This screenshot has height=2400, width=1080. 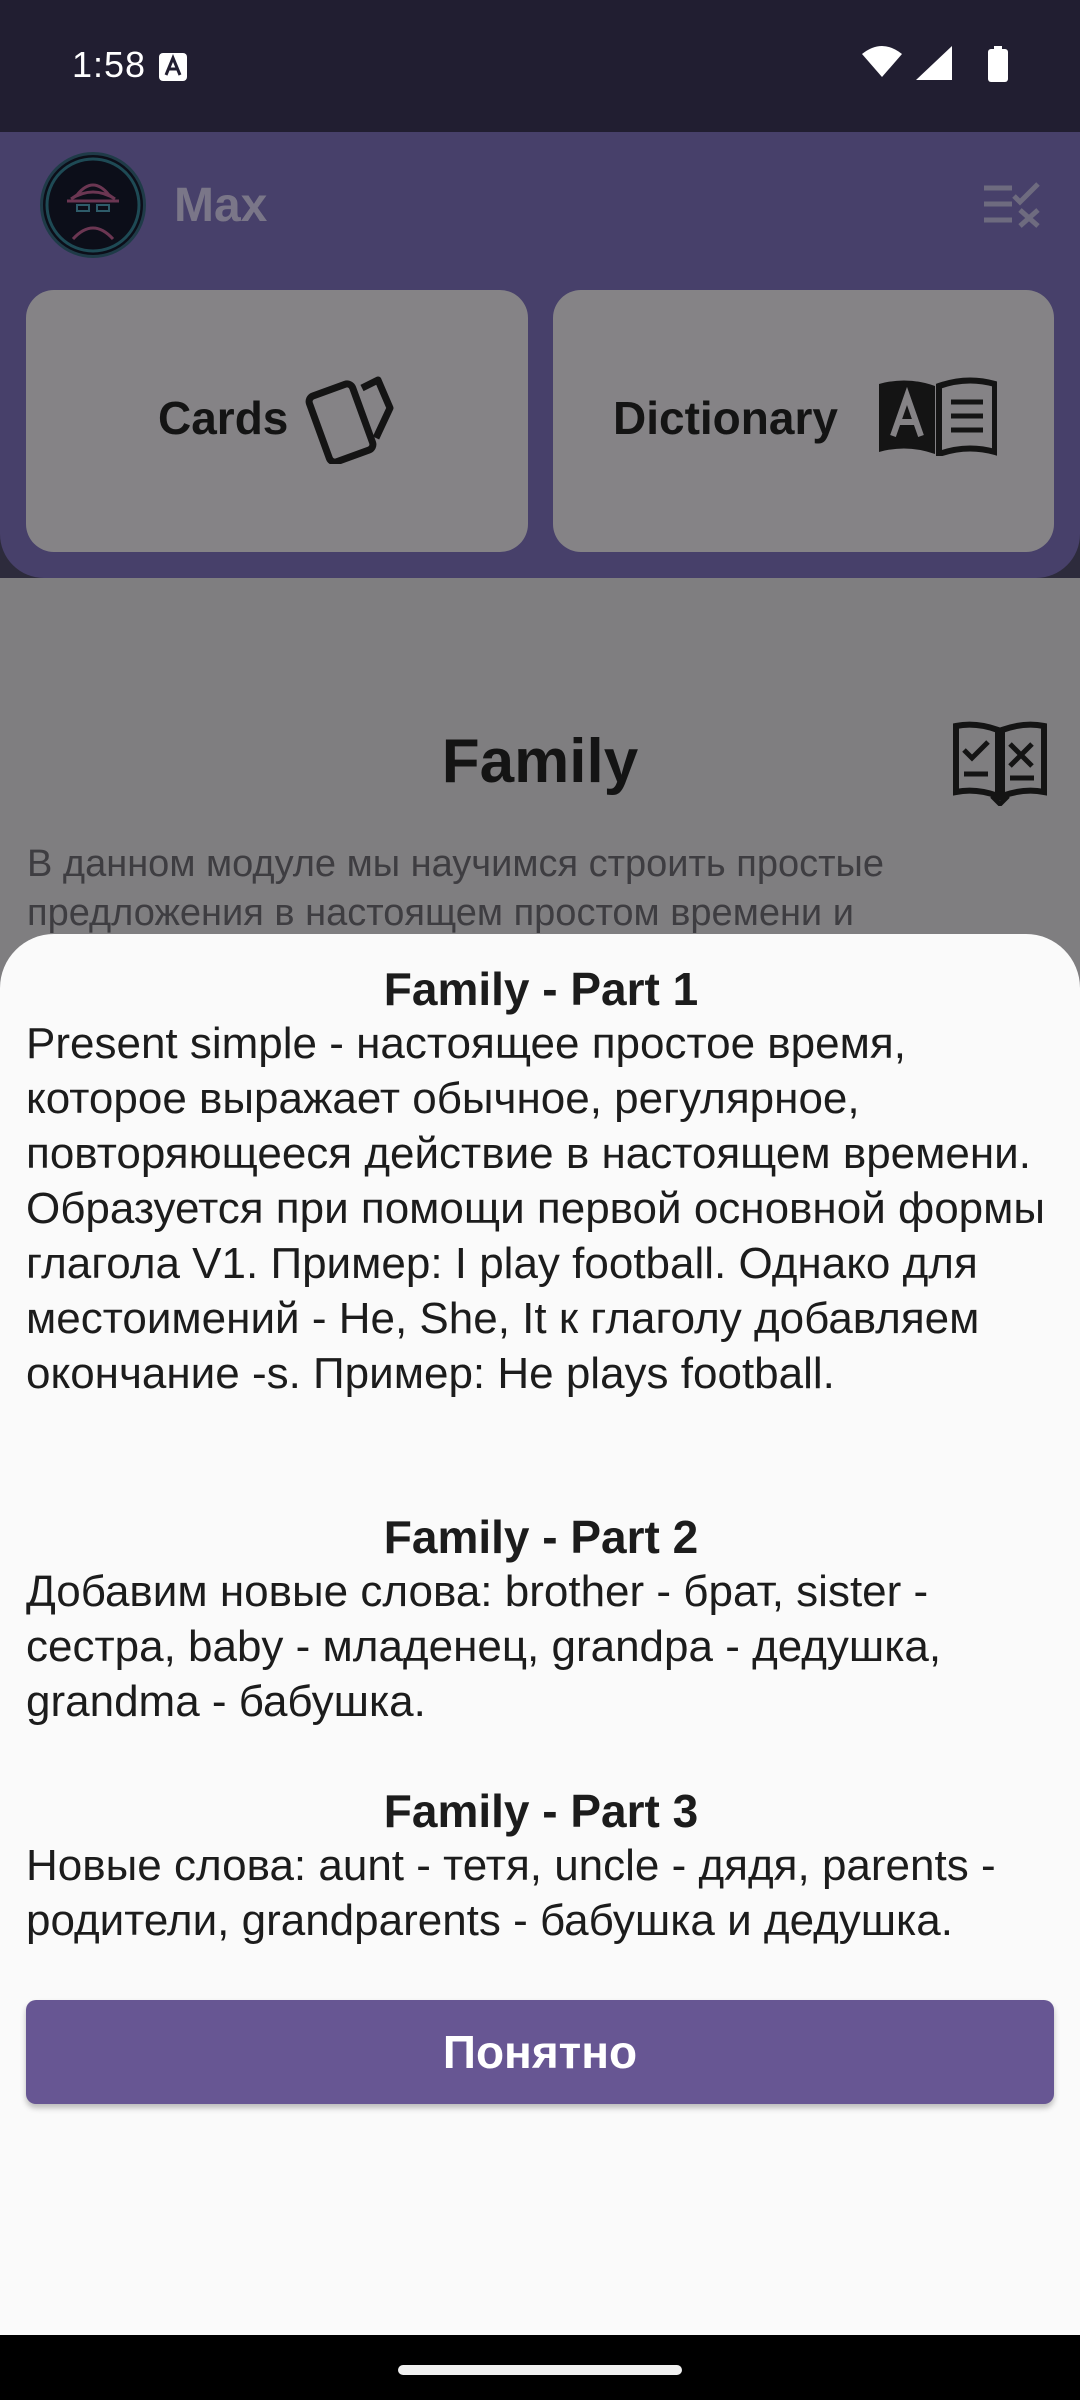 What do you see at coordinates (541, 1537) in the screenshot?
I see `part-title: Family - Part 2` at bounding box center [541, 1537].